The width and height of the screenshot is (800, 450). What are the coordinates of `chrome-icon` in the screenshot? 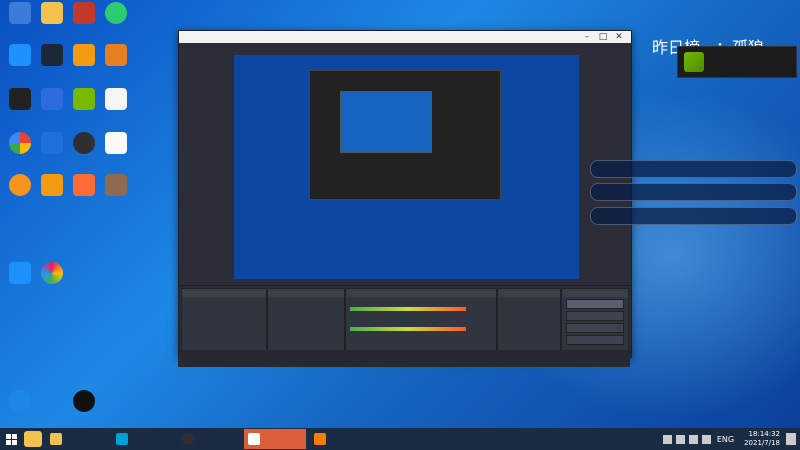 It's located at (20, 143).